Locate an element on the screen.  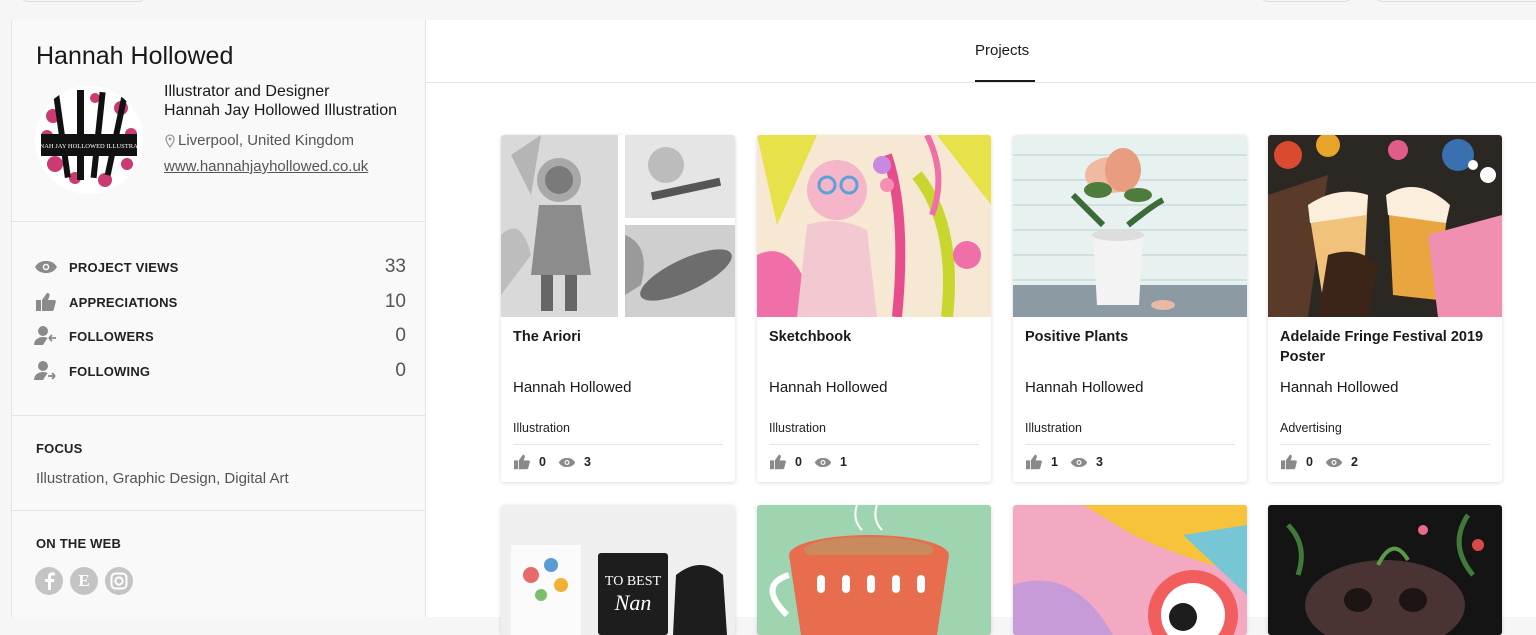
instagram-icon is located at coordinates (119, 581).